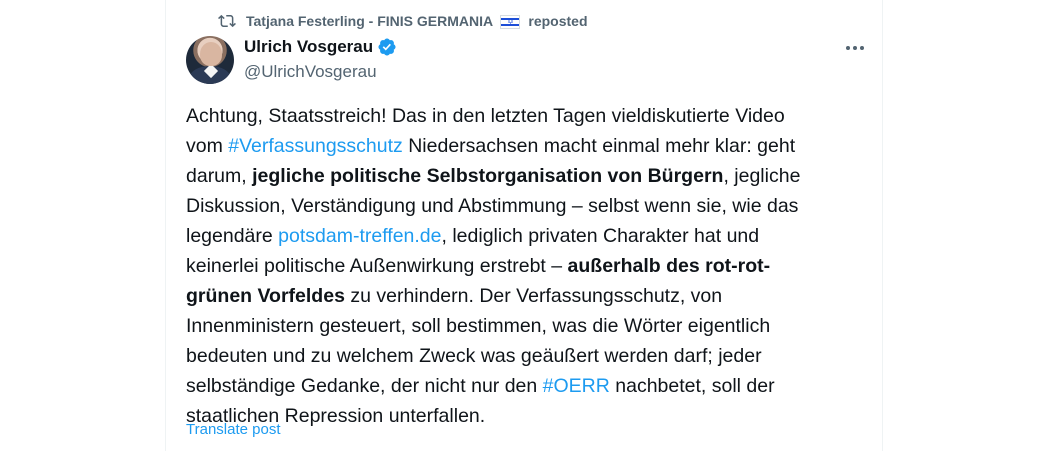  I want to click on more-options-icon, so click(855, 48).